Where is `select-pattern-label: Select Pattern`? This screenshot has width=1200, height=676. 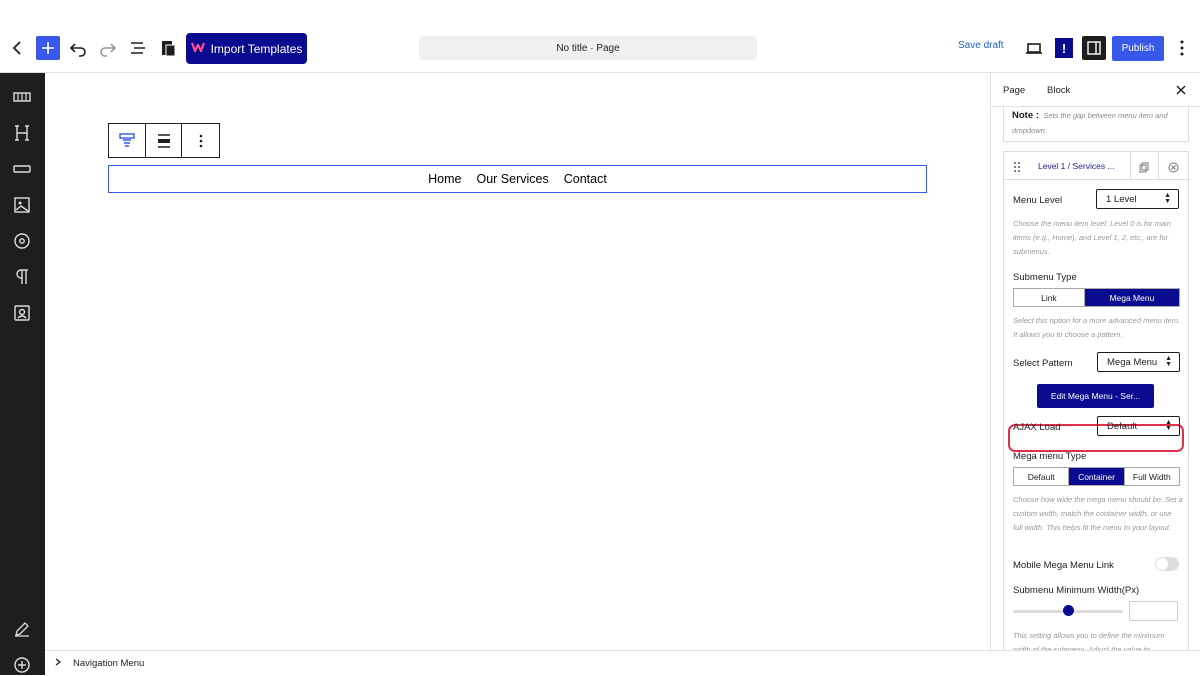 select-pattern-label: Select Pattern is located at coordinates (1043, 363).